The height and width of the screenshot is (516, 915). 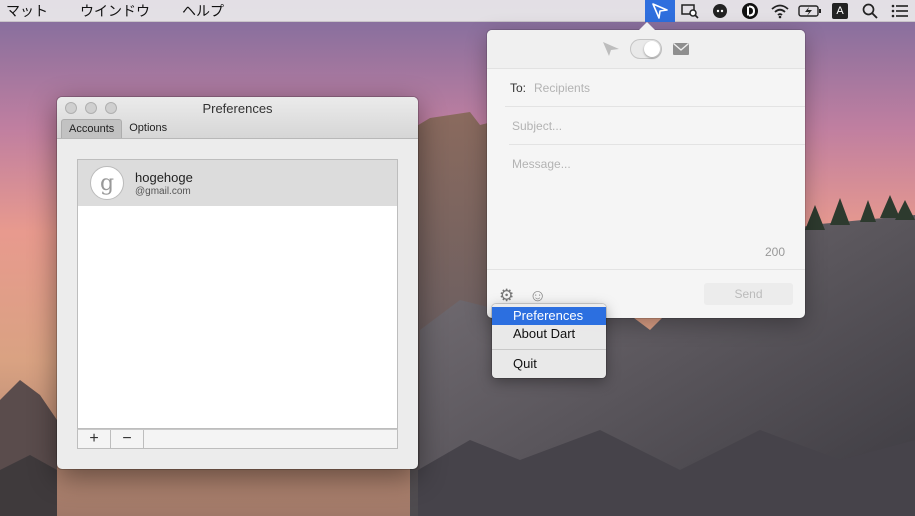 I want to click on menu-item-window: ウインドウ, so click(x=115, y=11).